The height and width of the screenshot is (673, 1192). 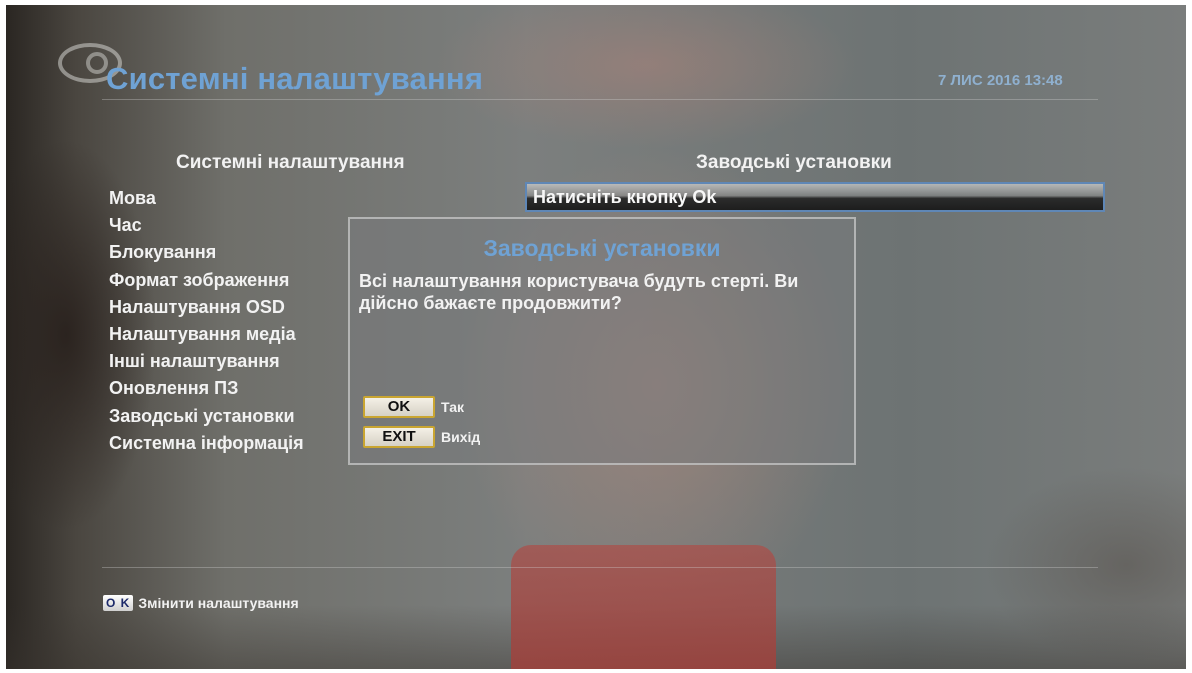 I want to click on right-panel-heading: Заводські установки, so click(x=794, y=162).